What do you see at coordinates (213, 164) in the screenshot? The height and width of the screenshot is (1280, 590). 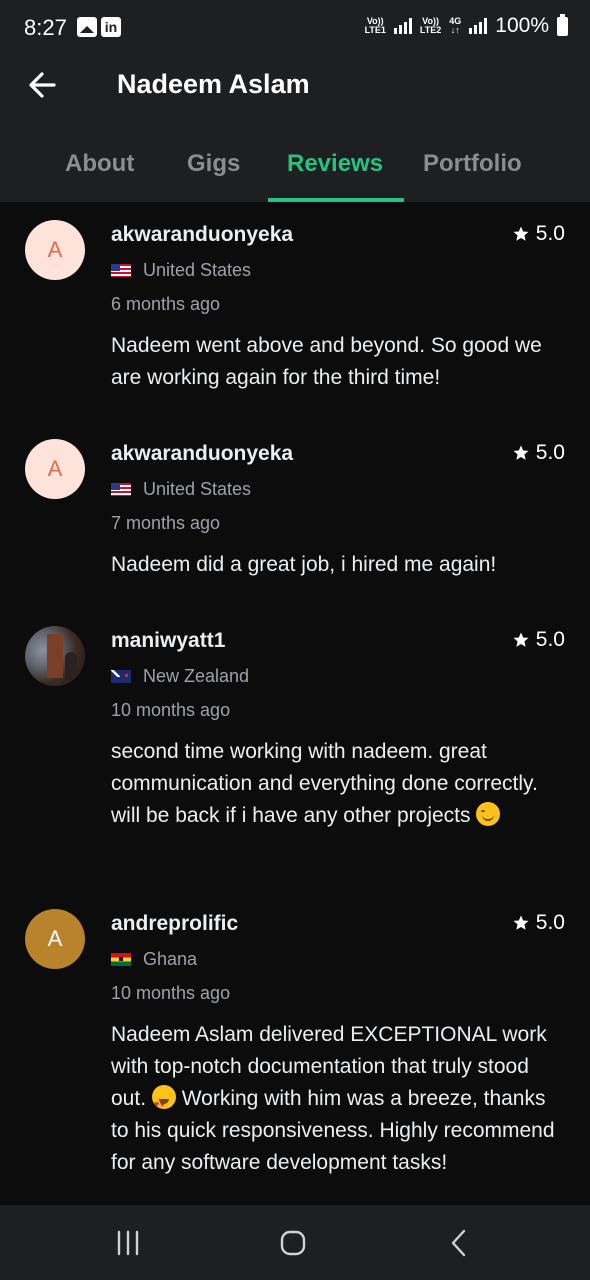 I see `tab-gigs: Gigs` at bounding box center [213, 164].